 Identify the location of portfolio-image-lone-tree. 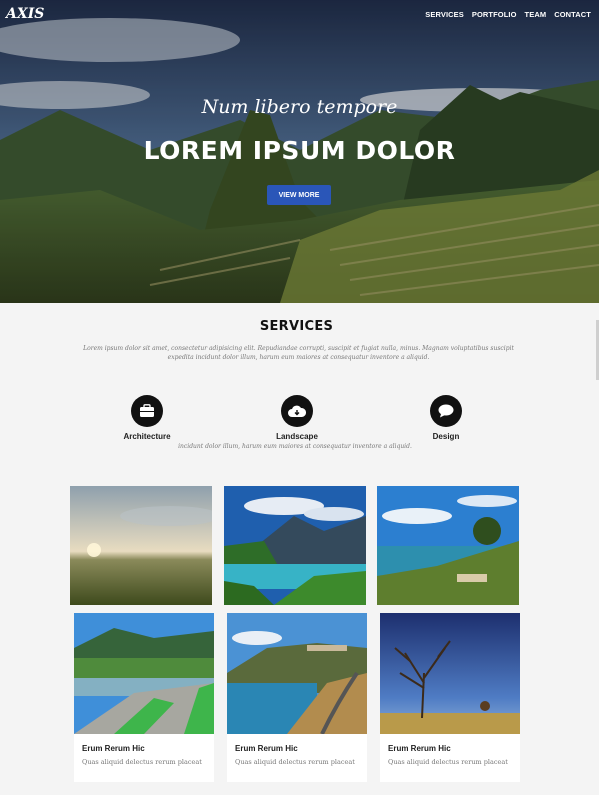
(450, 673).